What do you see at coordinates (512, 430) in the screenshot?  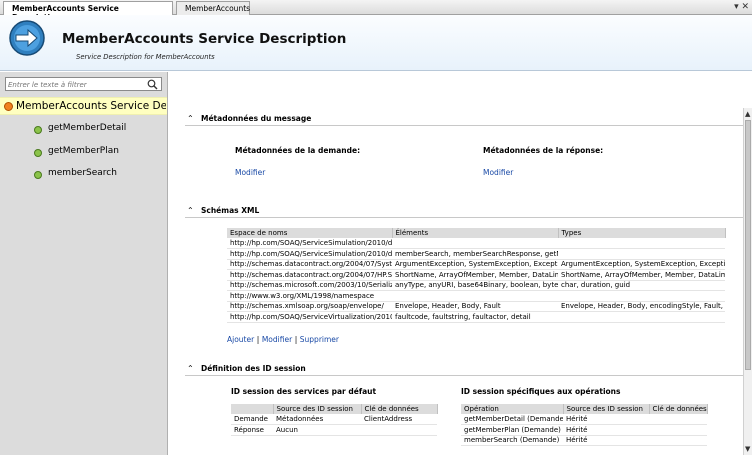 I see `table-cell: getMemberPlan (Demande)` at bounding box center [512, 430].